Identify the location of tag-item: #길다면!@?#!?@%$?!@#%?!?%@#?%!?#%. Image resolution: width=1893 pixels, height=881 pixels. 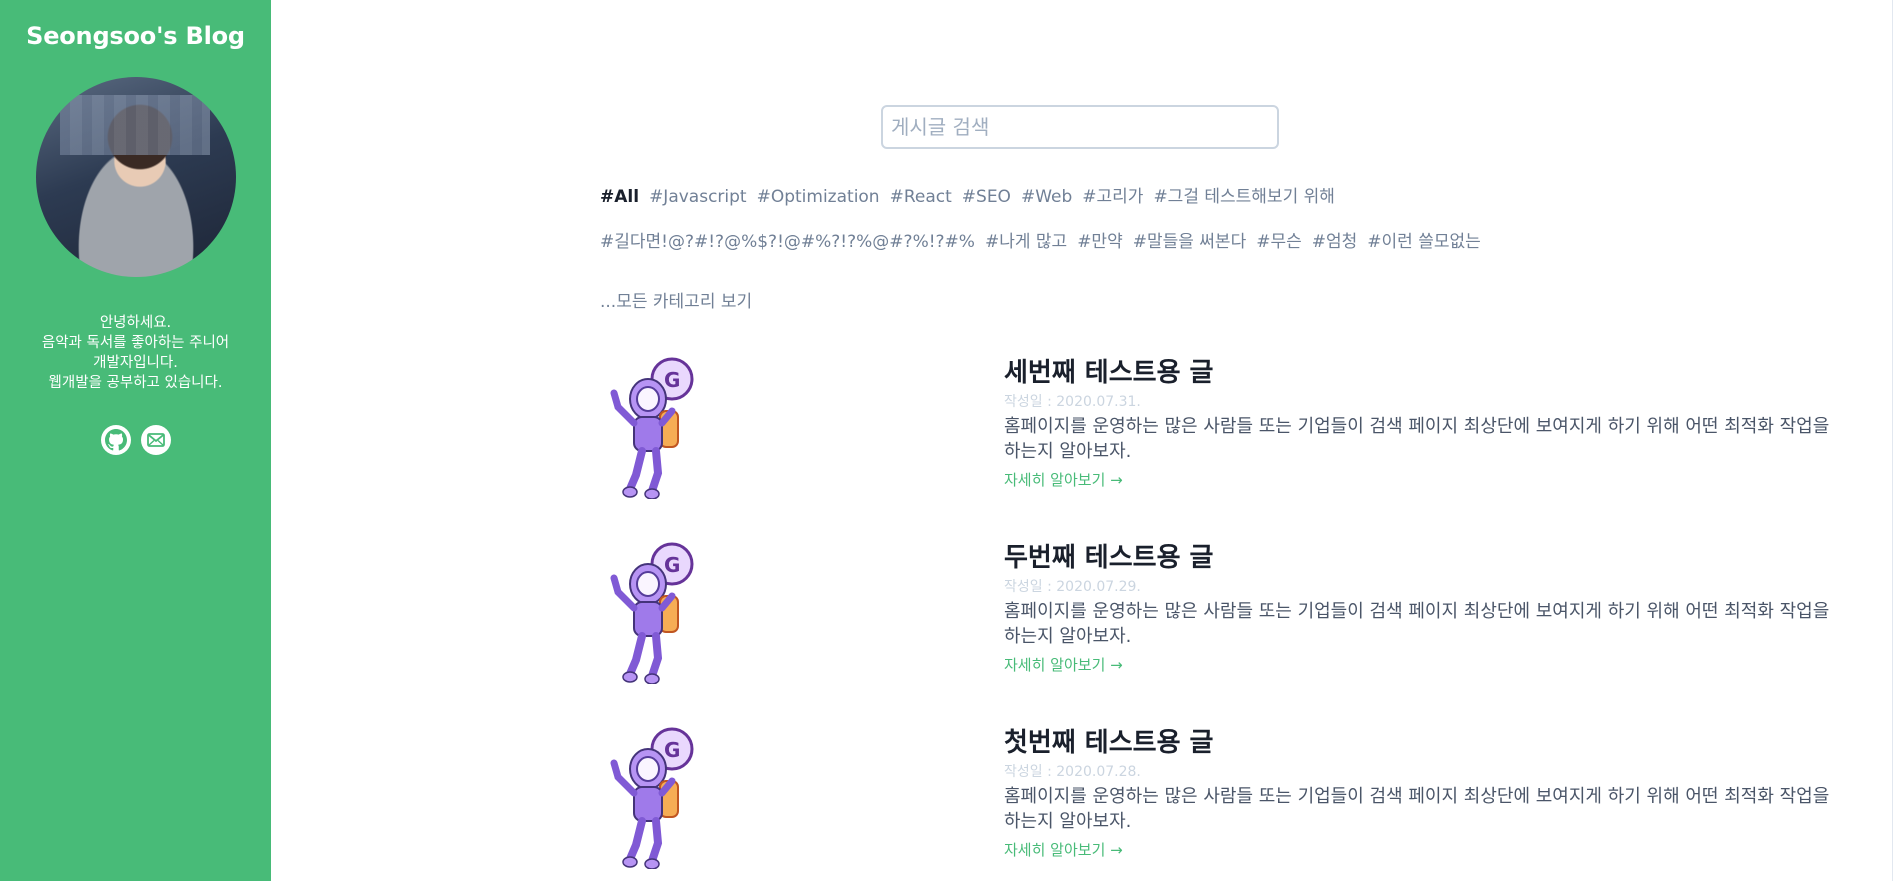
(787, 242).